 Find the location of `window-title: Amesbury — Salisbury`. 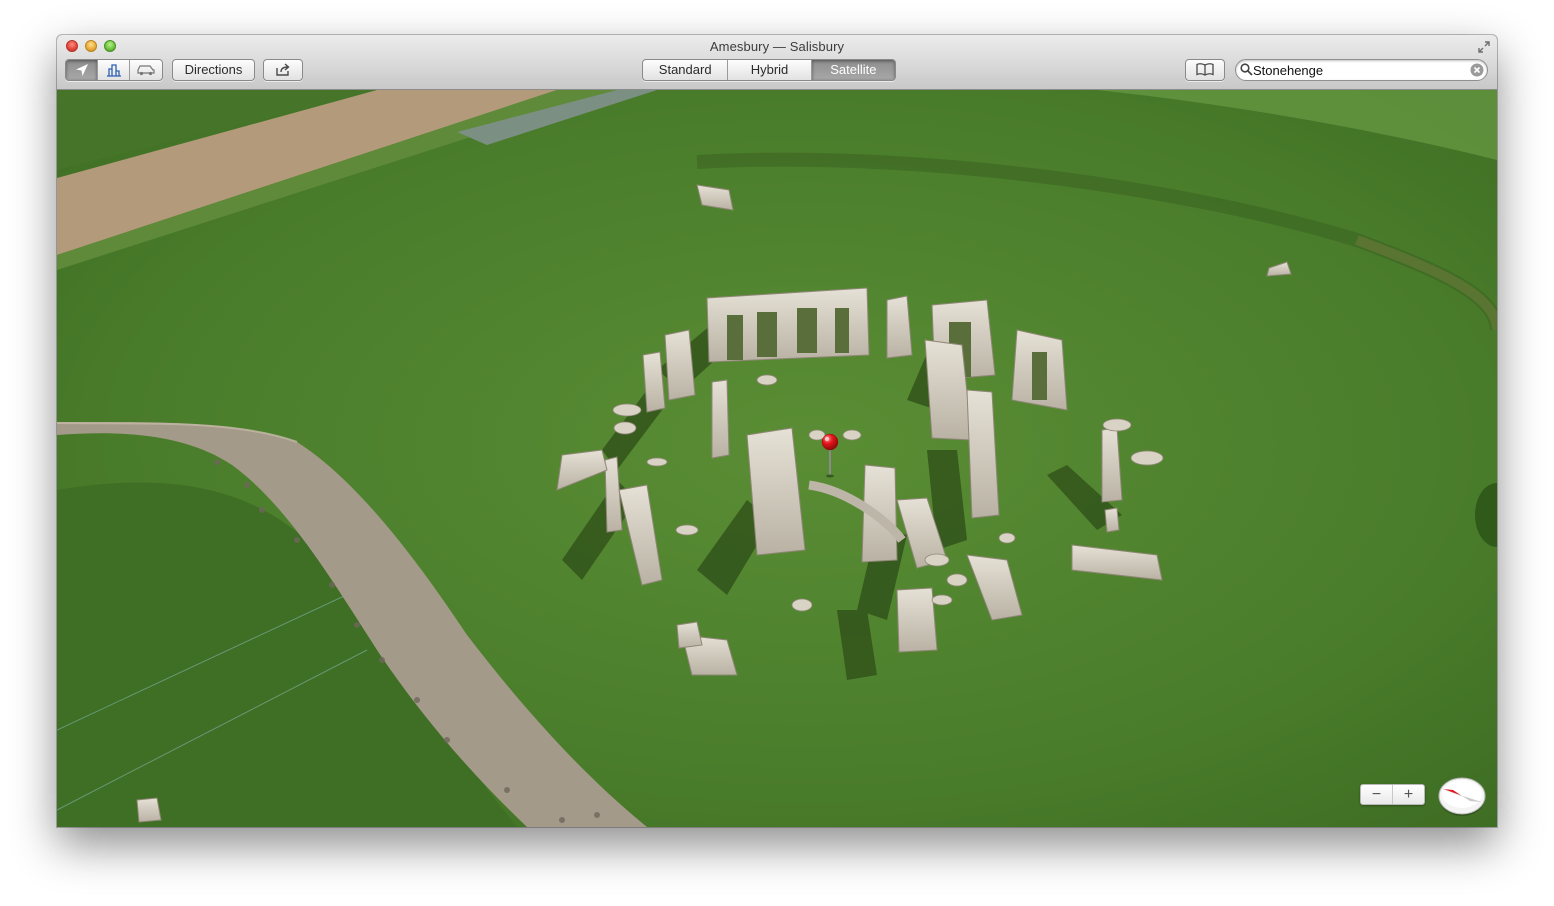

window-title: Amesbury — Salisbury is located at coordinates (777, 46).